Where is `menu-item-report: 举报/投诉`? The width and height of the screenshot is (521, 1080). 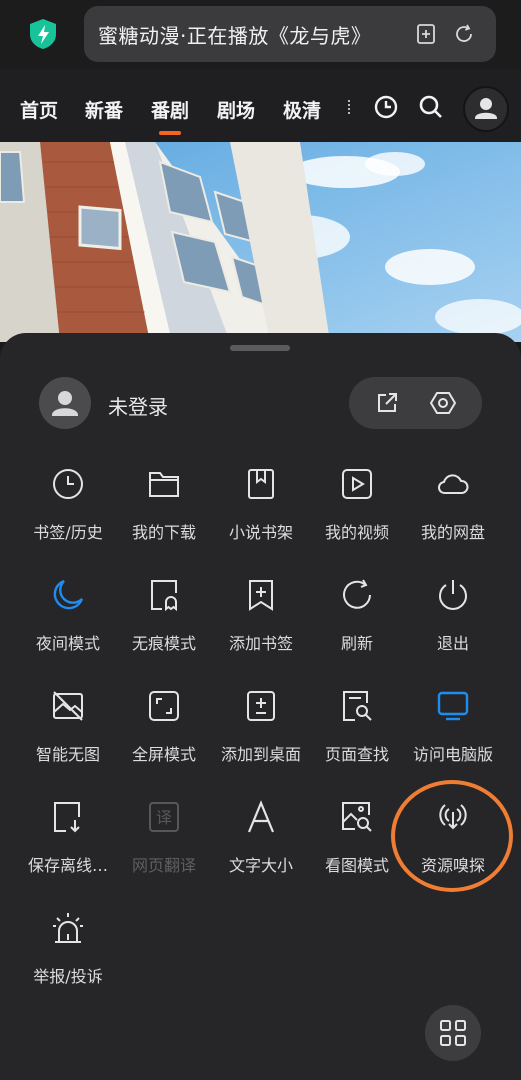
menu-item-report: 举报/投诉 is located at coordinates (68, 951).